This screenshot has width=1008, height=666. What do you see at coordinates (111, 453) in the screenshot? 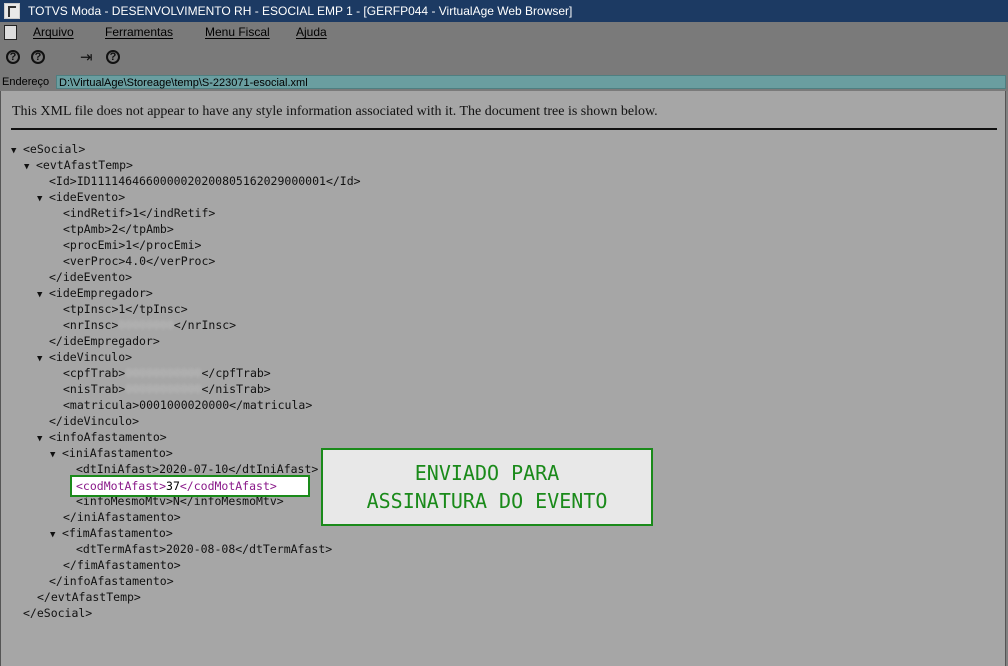
I see `xml-line: ▼ <iniAfastamento>` at bounding box center [111, 453].